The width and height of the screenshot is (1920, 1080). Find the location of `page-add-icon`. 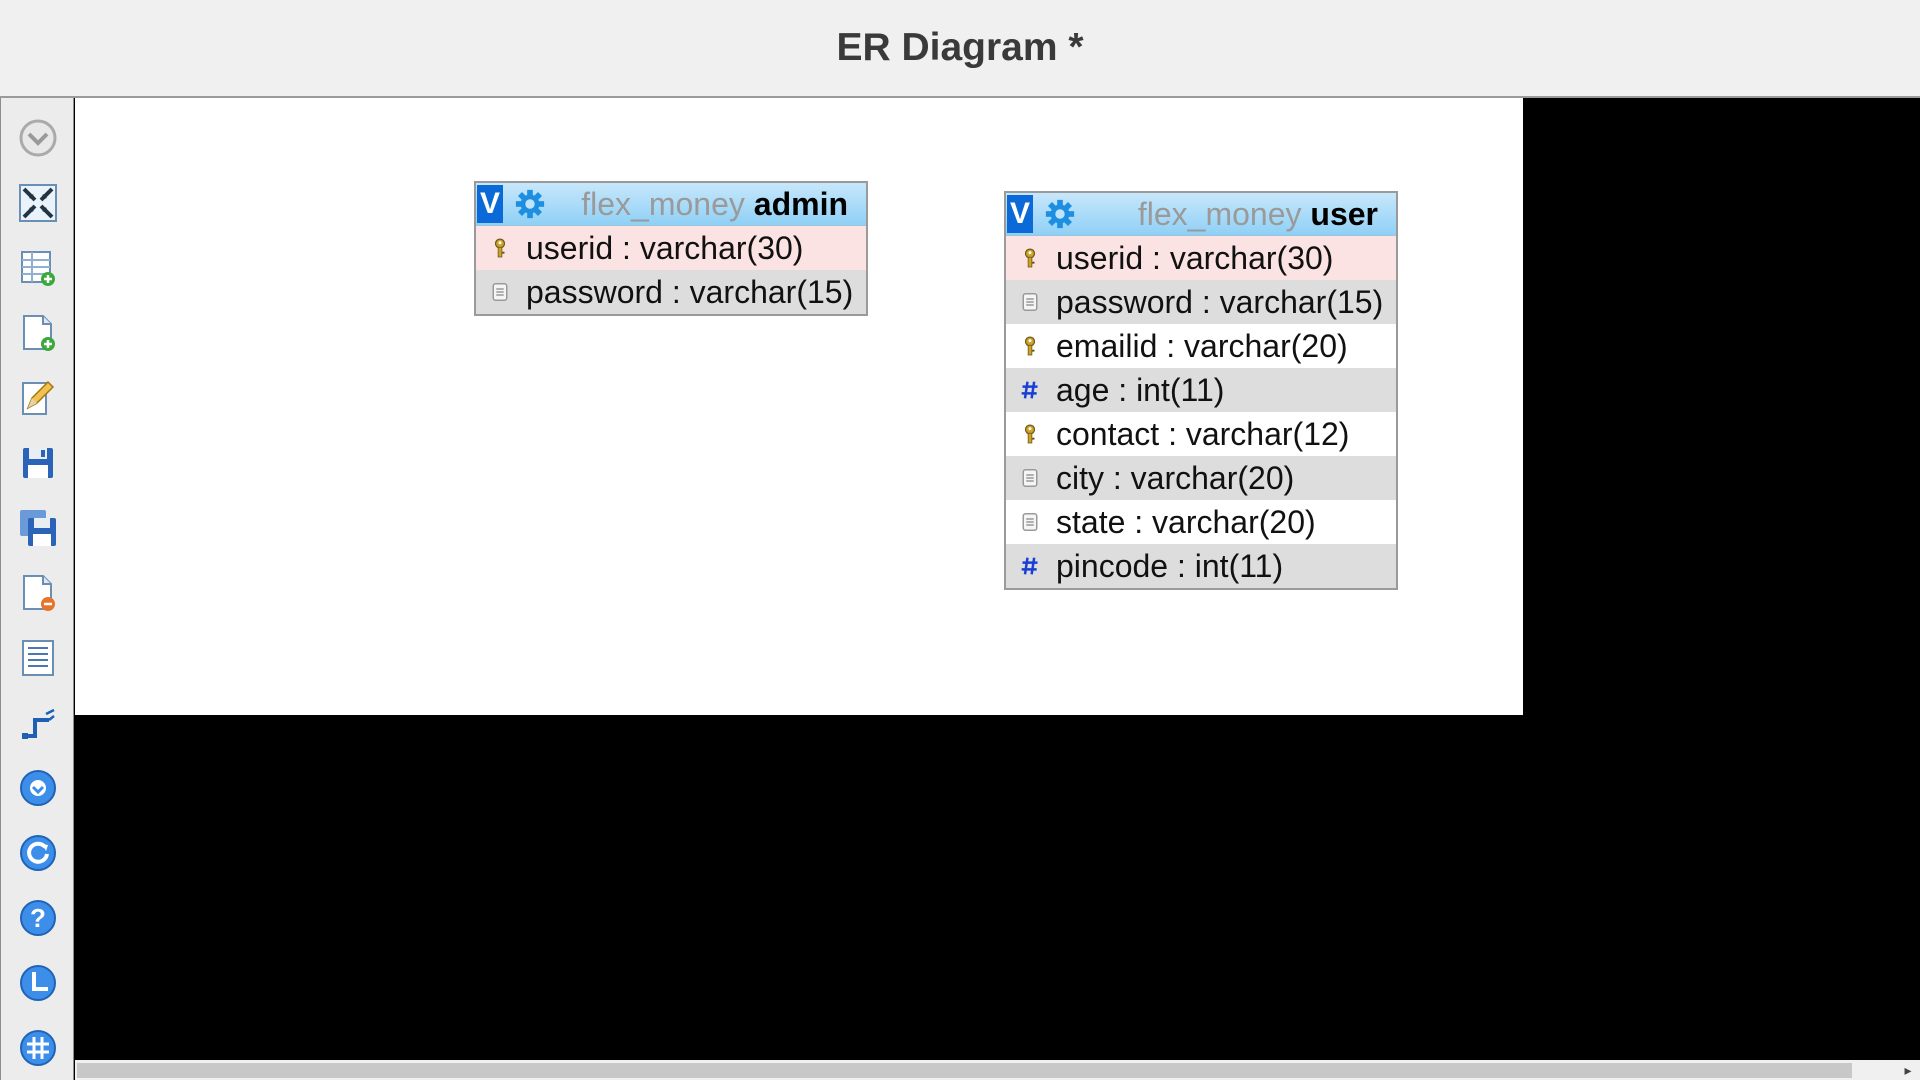

page-add-icon is located at coordinates (39, 333).